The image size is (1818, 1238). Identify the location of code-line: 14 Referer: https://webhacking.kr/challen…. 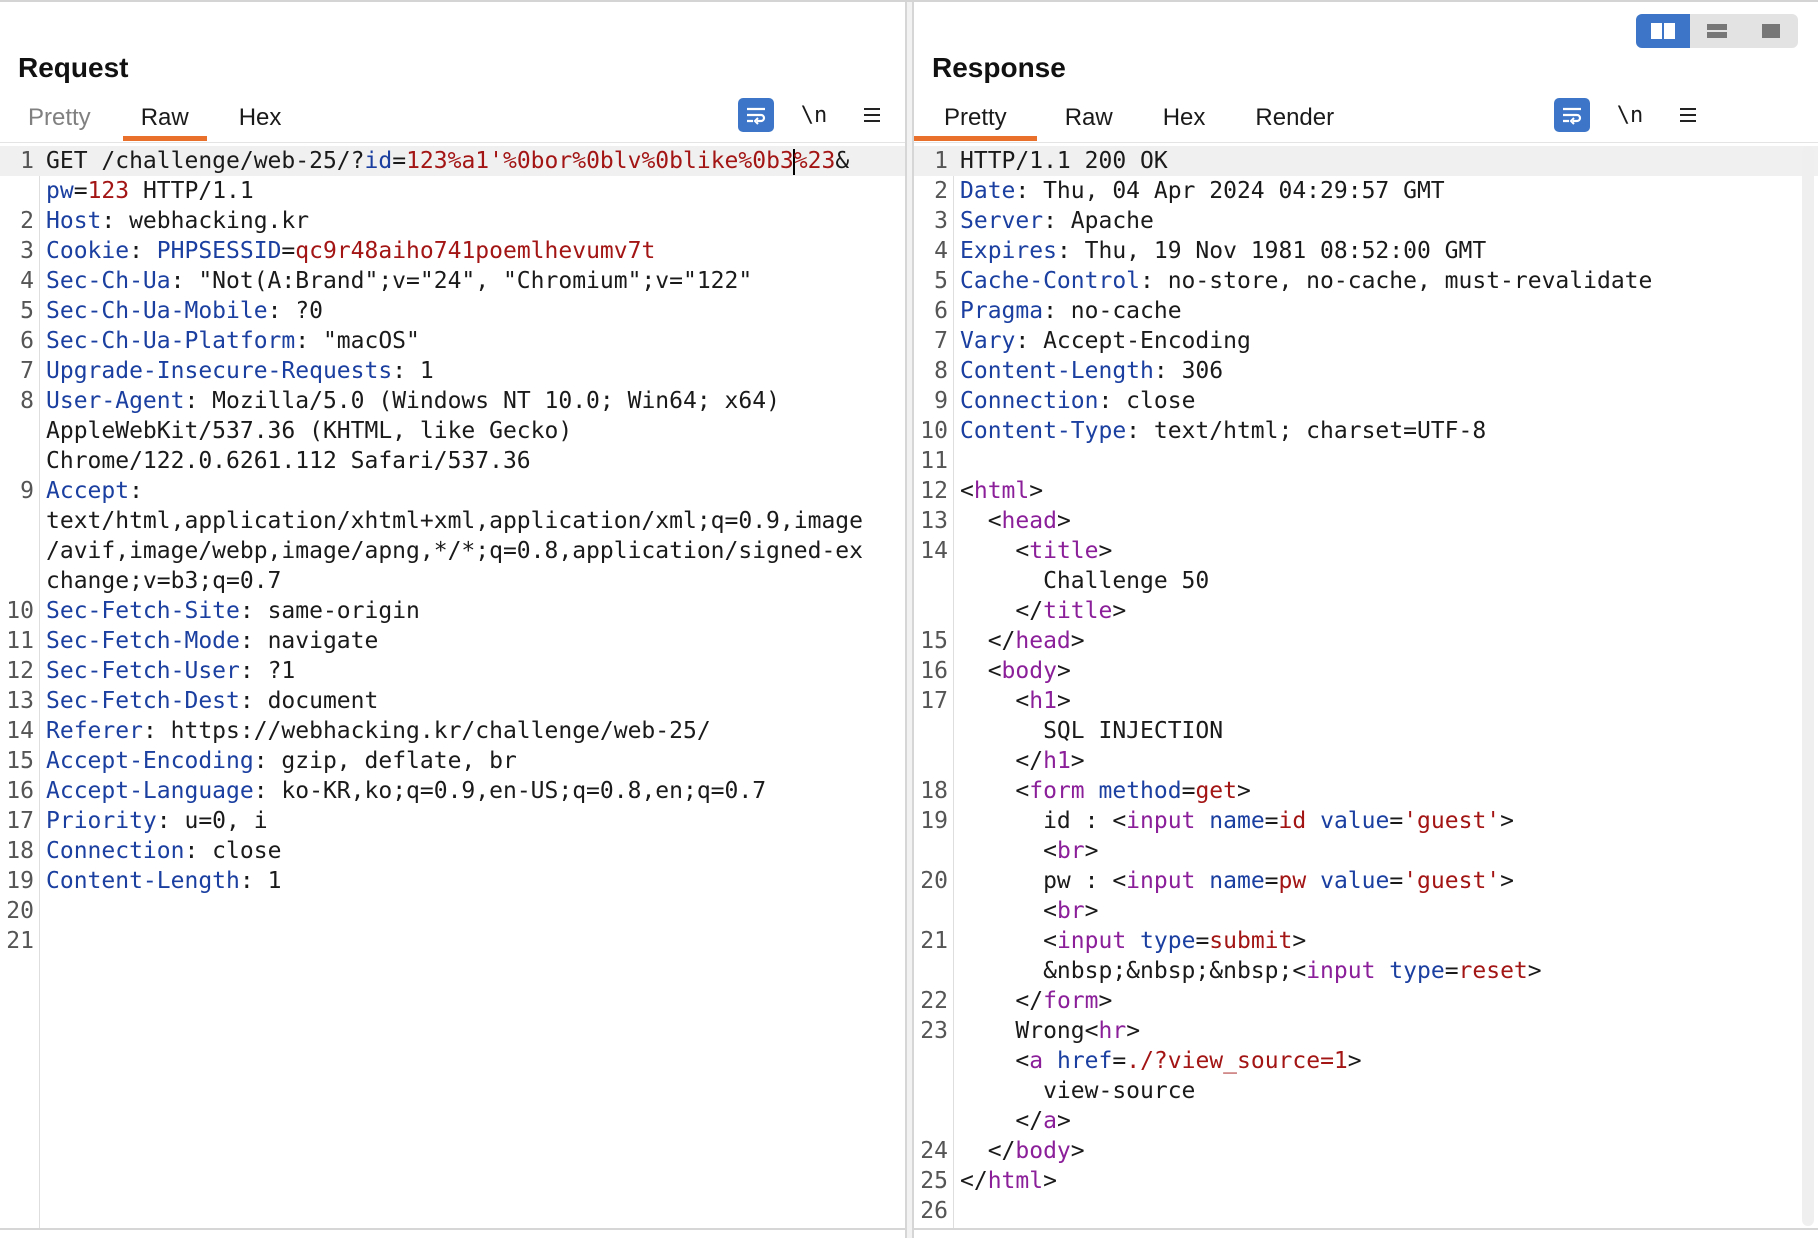
(452, 731).